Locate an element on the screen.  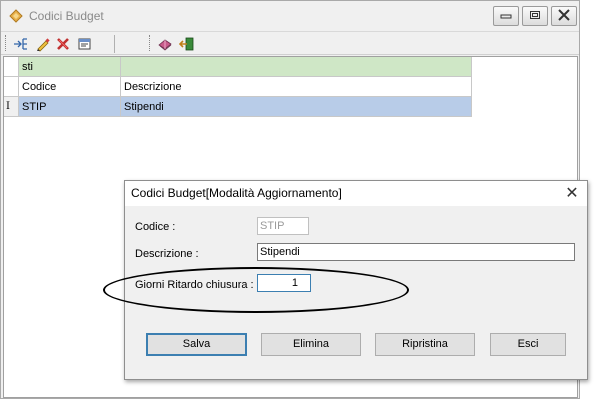
row-indicator: I is located at coordinates (11, 107).